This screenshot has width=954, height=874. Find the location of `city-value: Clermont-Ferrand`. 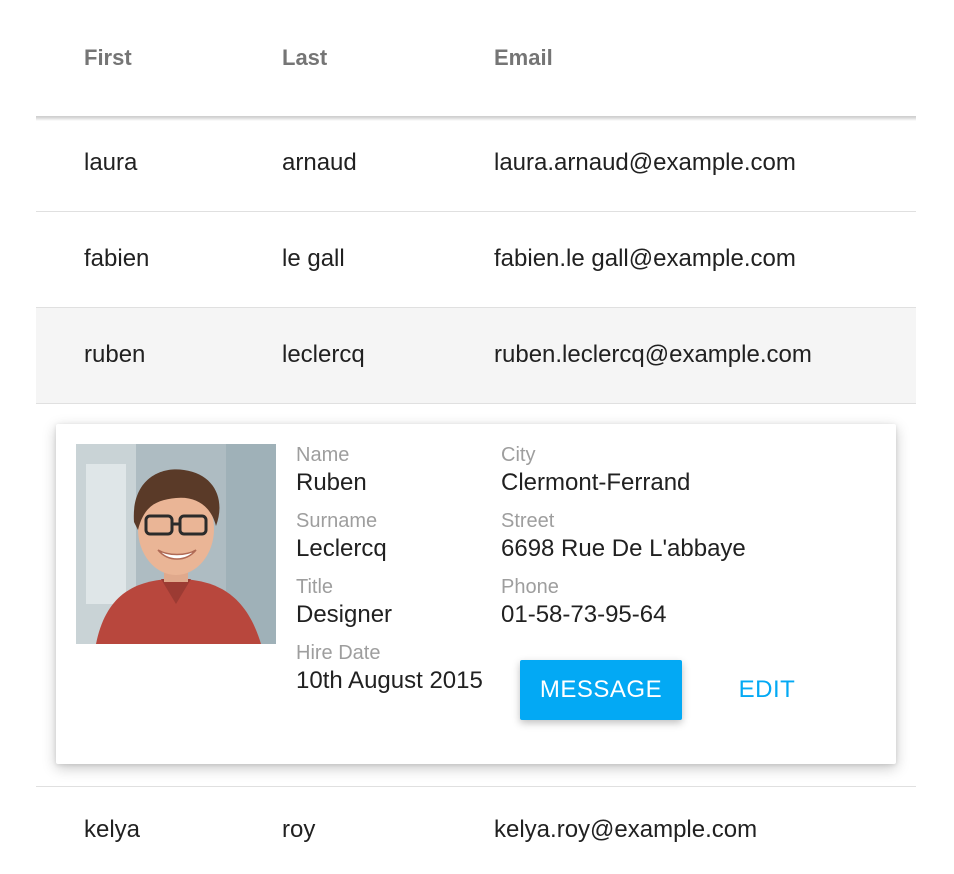

city-value: Clermont-Ferrand is located at coordinates (596, 482).